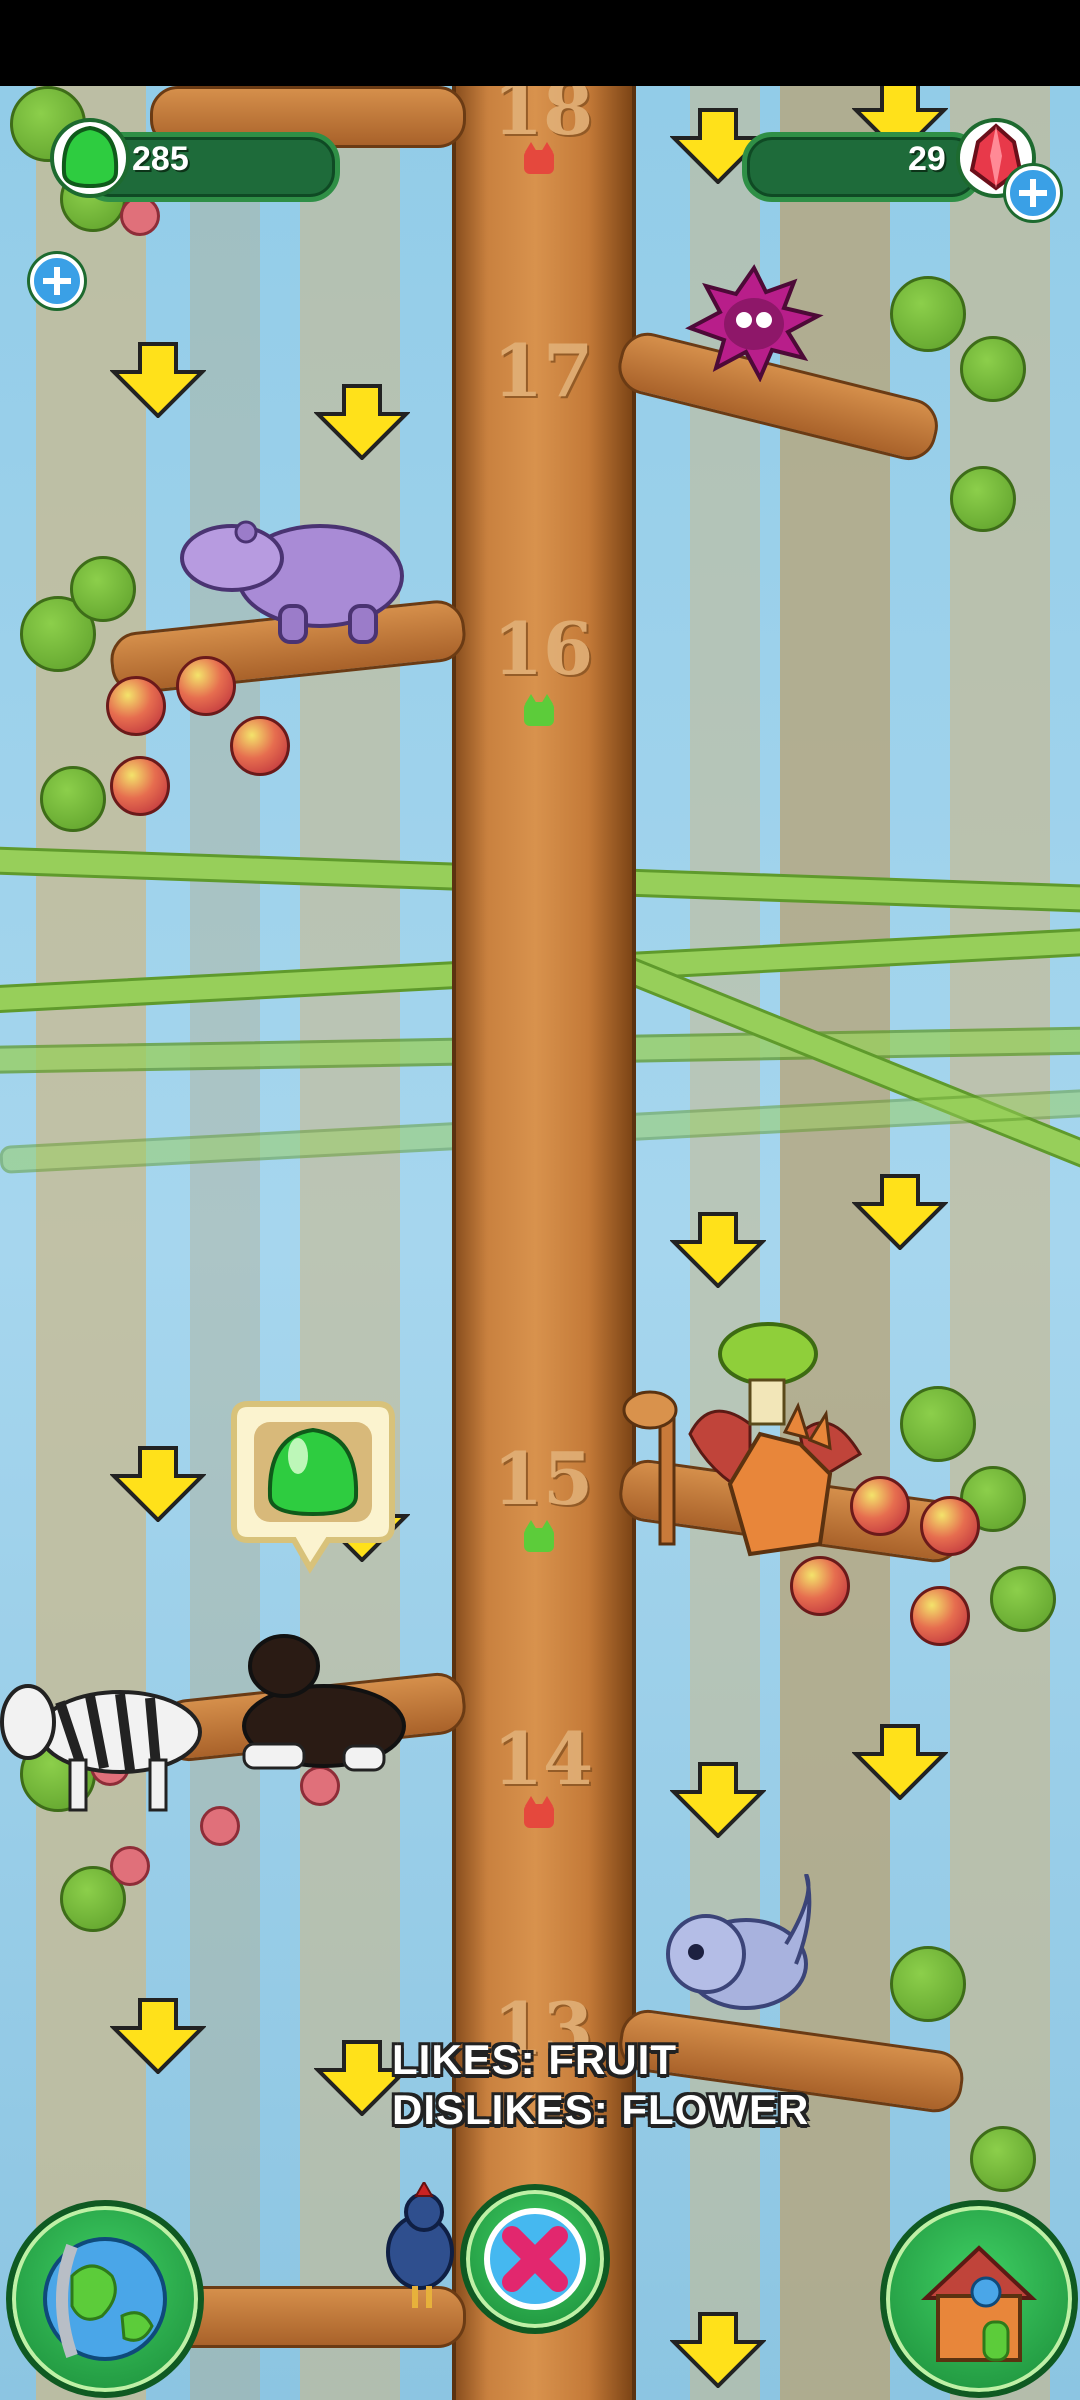 This screenshot has height=2400, width=1080. What do you see at coordinates (741, 1949) in the screenshot?
I see `chinchilla-animal` at bounding box center [741, 1949].